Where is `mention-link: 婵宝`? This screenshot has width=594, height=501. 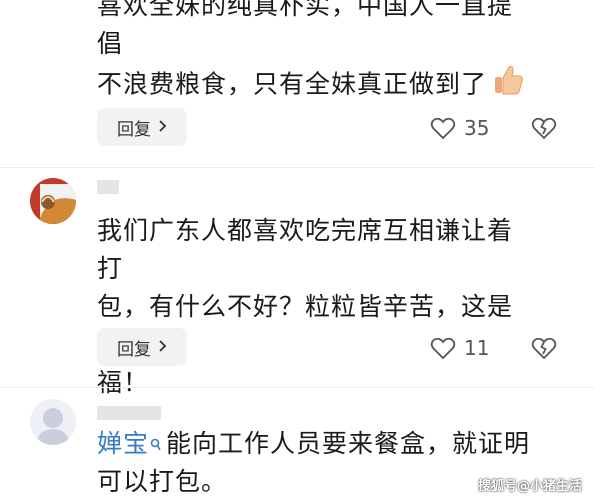
mention-link: 婵宝 is located at coordinates (123, 443).